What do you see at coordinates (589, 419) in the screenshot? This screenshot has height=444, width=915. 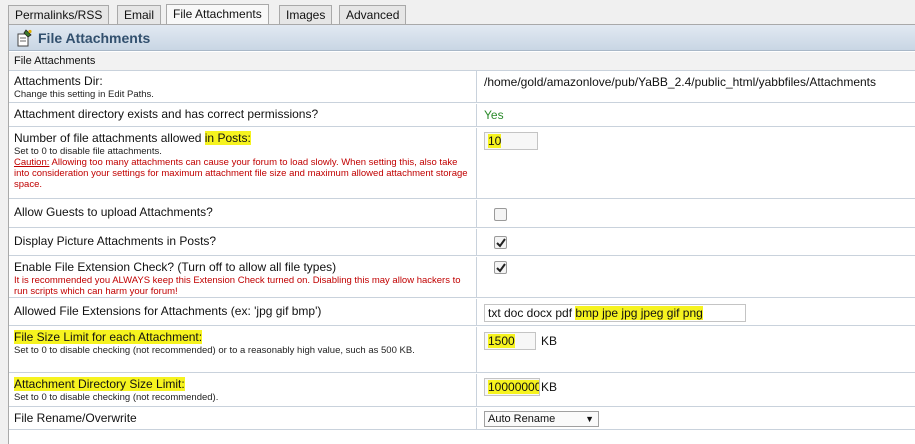 I see `chevron-down-icon: ▼` at bounding box center [589, 419].